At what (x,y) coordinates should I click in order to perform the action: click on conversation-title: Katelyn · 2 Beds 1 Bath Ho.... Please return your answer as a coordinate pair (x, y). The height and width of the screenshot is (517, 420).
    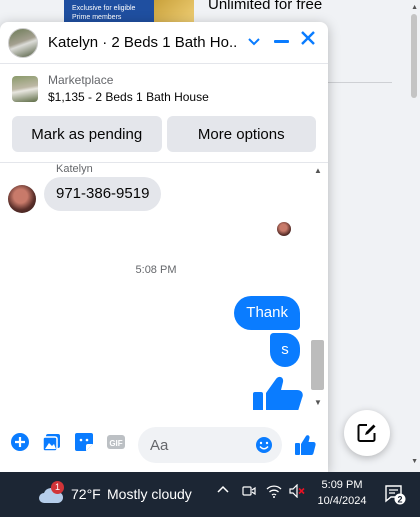
    Looking at the image, I should click on (143, 42).